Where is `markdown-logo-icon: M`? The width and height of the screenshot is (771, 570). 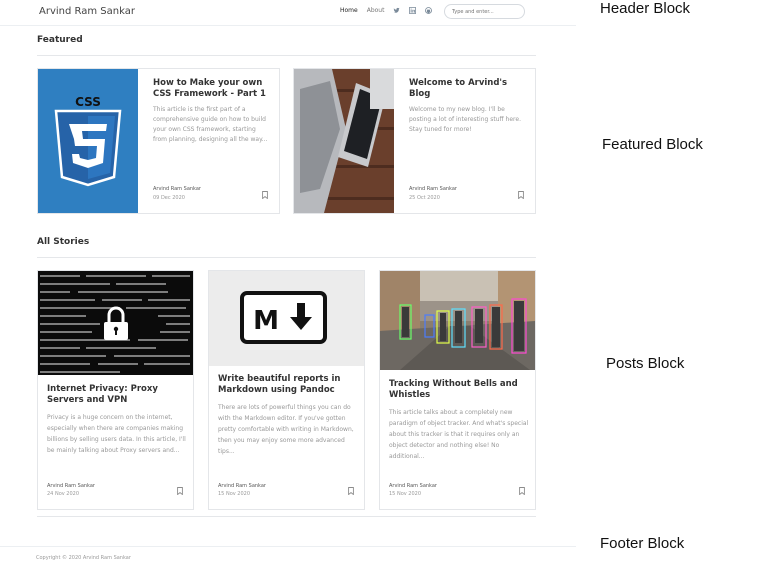 markdown-logo-icon: M is located at coordinates (286, 318).